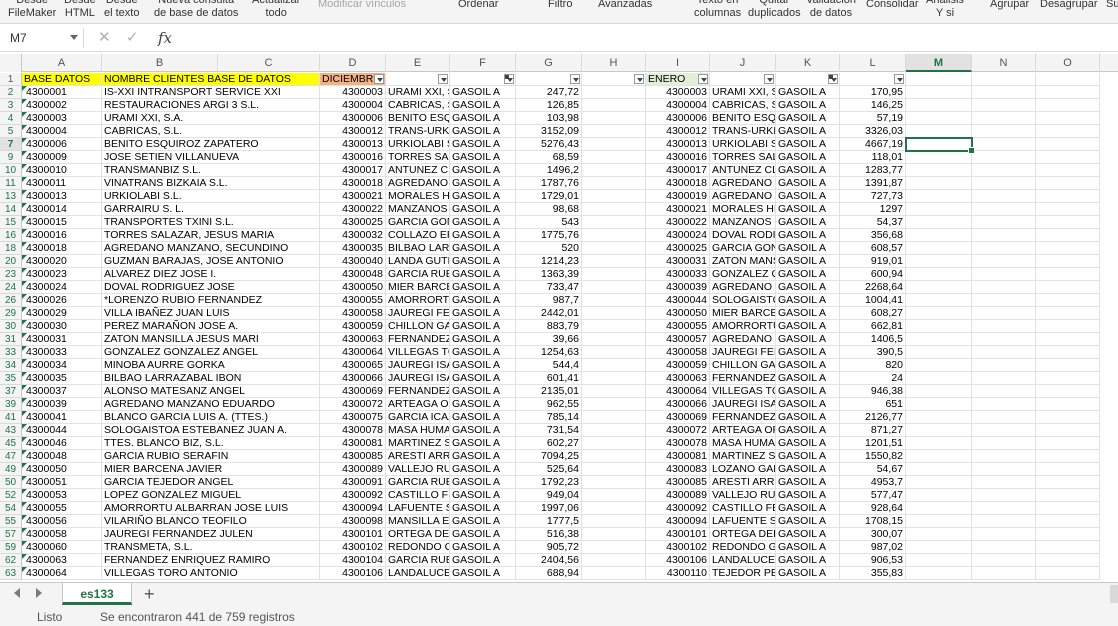 This screenshot has width=1118, height=626. What do you see at coordinates (353, 105) in the screenshot?
I see `cell-codigo-diciembre: 4300004` at bounding box center [353, 105].